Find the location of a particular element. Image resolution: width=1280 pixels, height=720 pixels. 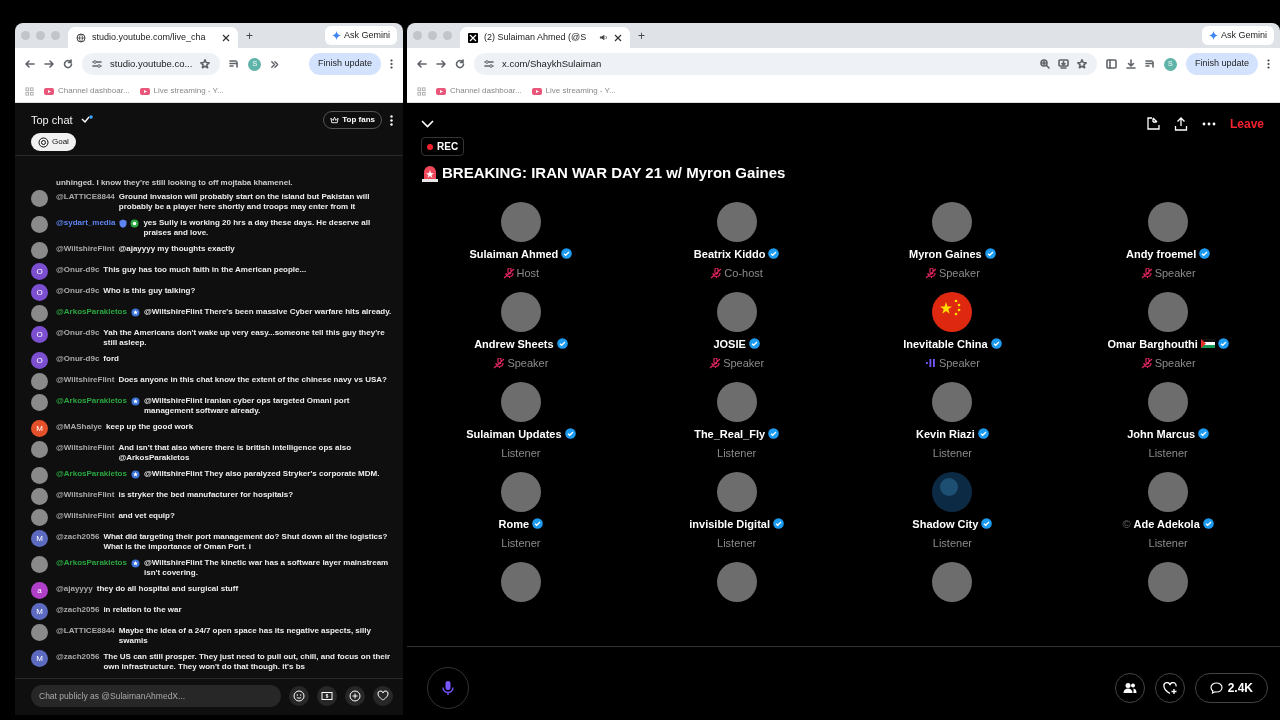

add-button is located at coordinates (355, 696).